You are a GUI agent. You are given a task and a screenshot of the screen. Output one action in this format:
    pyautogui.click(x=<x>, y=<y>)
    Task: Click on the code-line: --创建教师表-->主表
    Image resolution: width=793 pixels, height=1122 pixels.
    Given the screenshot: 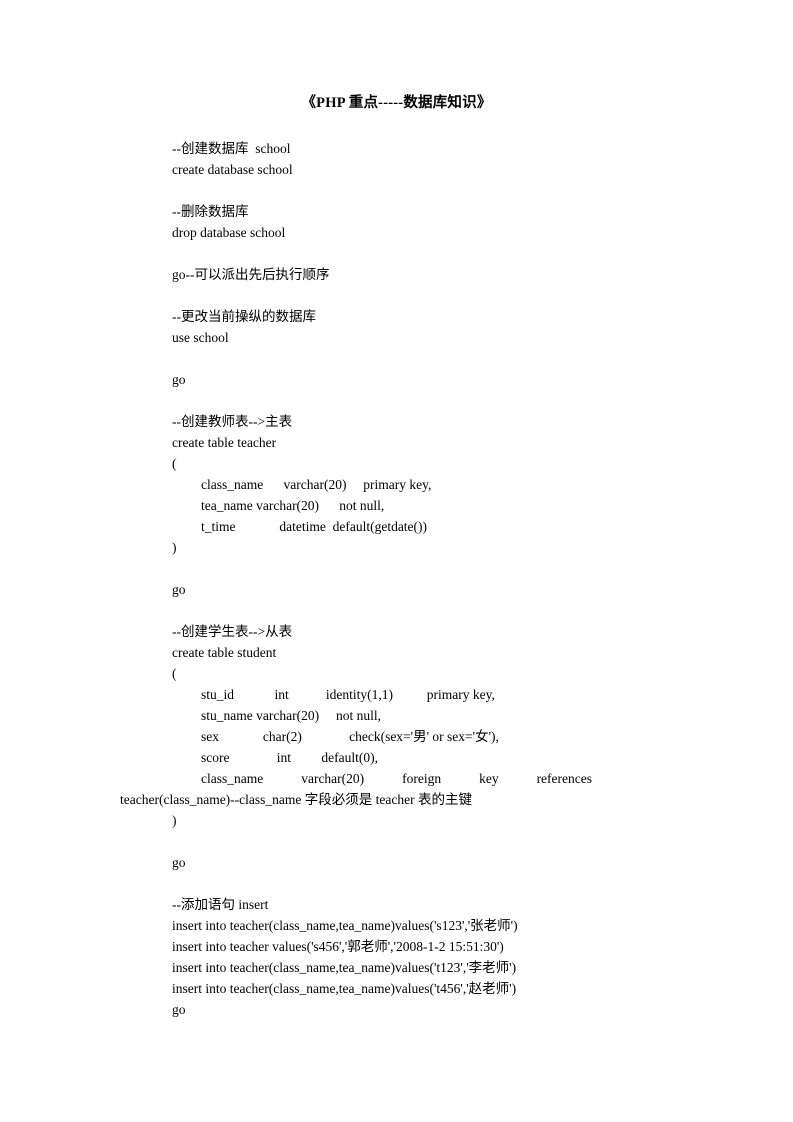 What is the action you would take?
    pyautogui.click(x=232, y=421)
    